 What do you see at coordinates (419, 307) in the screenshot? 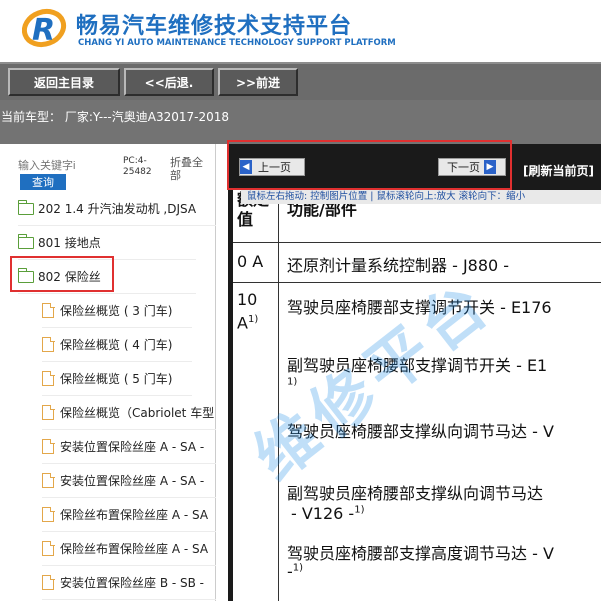
I see `part-text: 驾驶员座椅腰部支撑调节开关 - E176` at bounding box center [419, 307].